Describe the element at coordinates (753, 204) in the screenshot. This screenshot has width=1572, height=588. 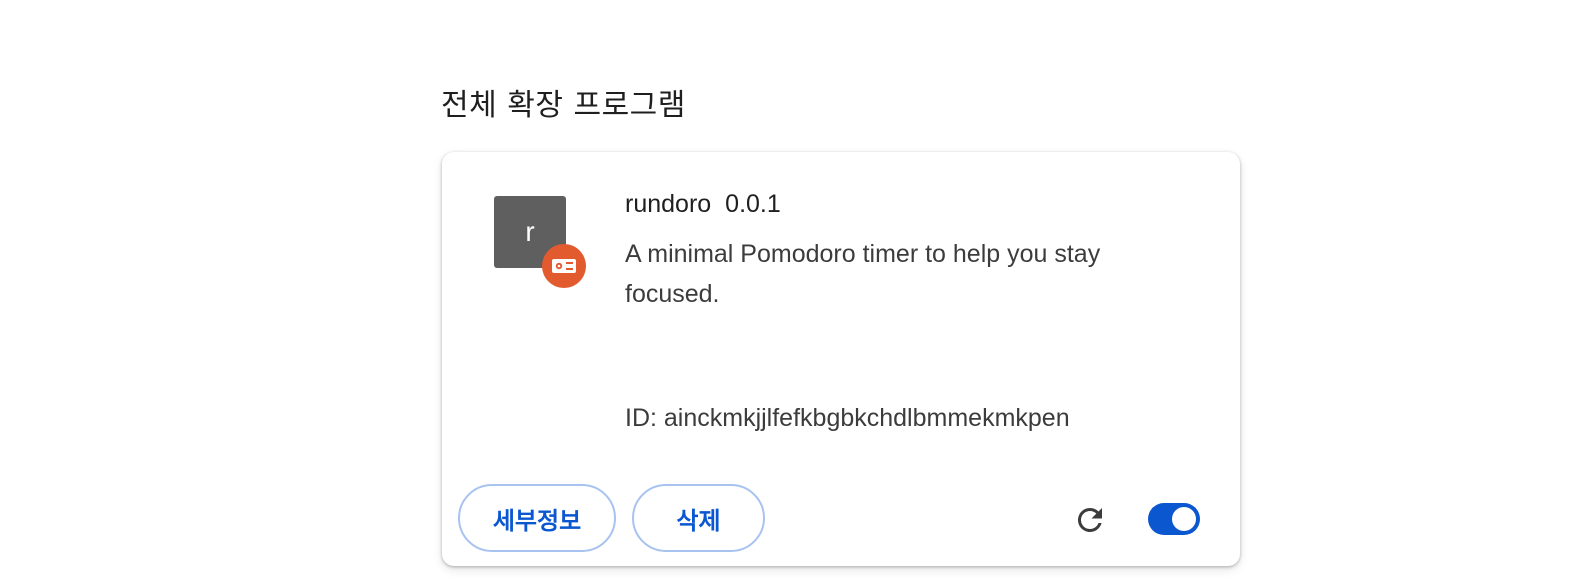
I see `extension-version: 0.0.1` at that location.